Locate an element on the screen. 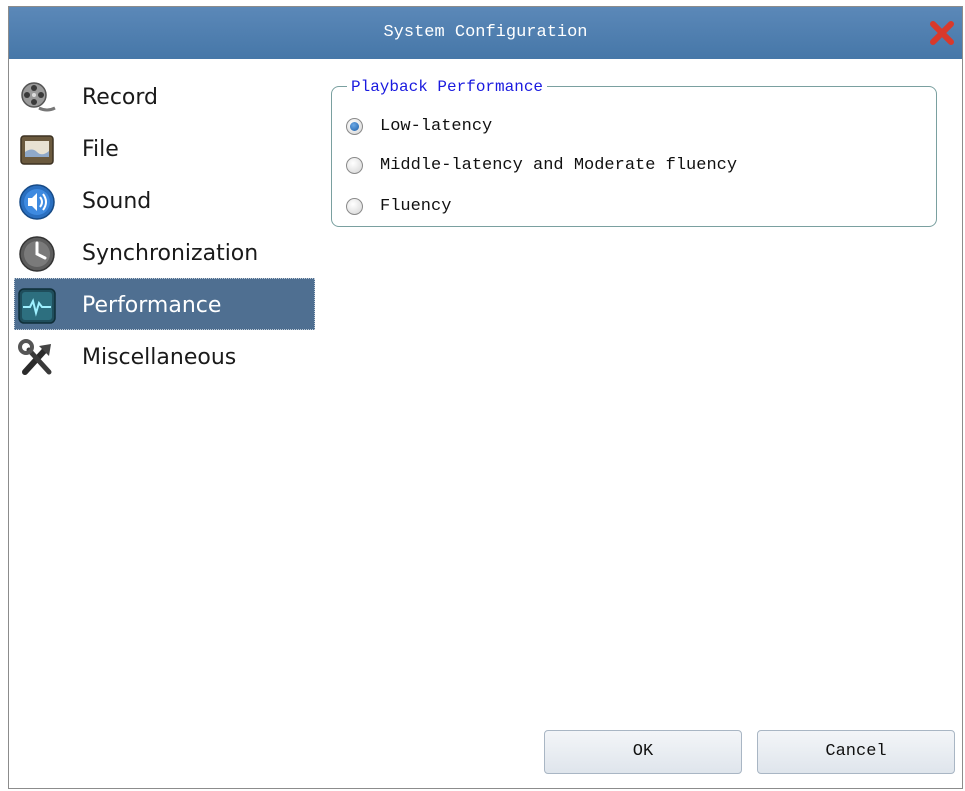  sidebar-item-label: Synchronization is located at coordinates (170, 253).